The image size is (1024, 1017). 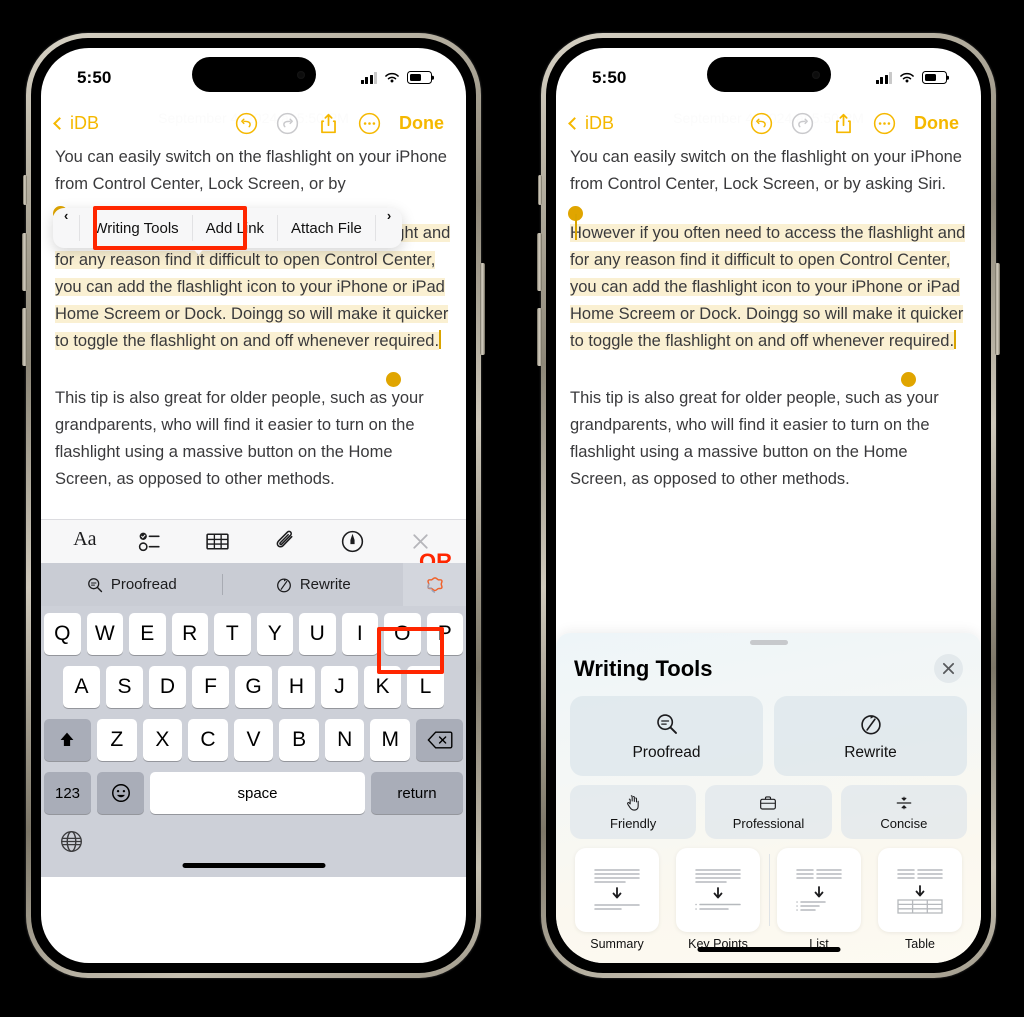 What do you see at coordinates (274, 634) in the screenshot?
I see `key-Y: Y` at bounding box center [274, 634].